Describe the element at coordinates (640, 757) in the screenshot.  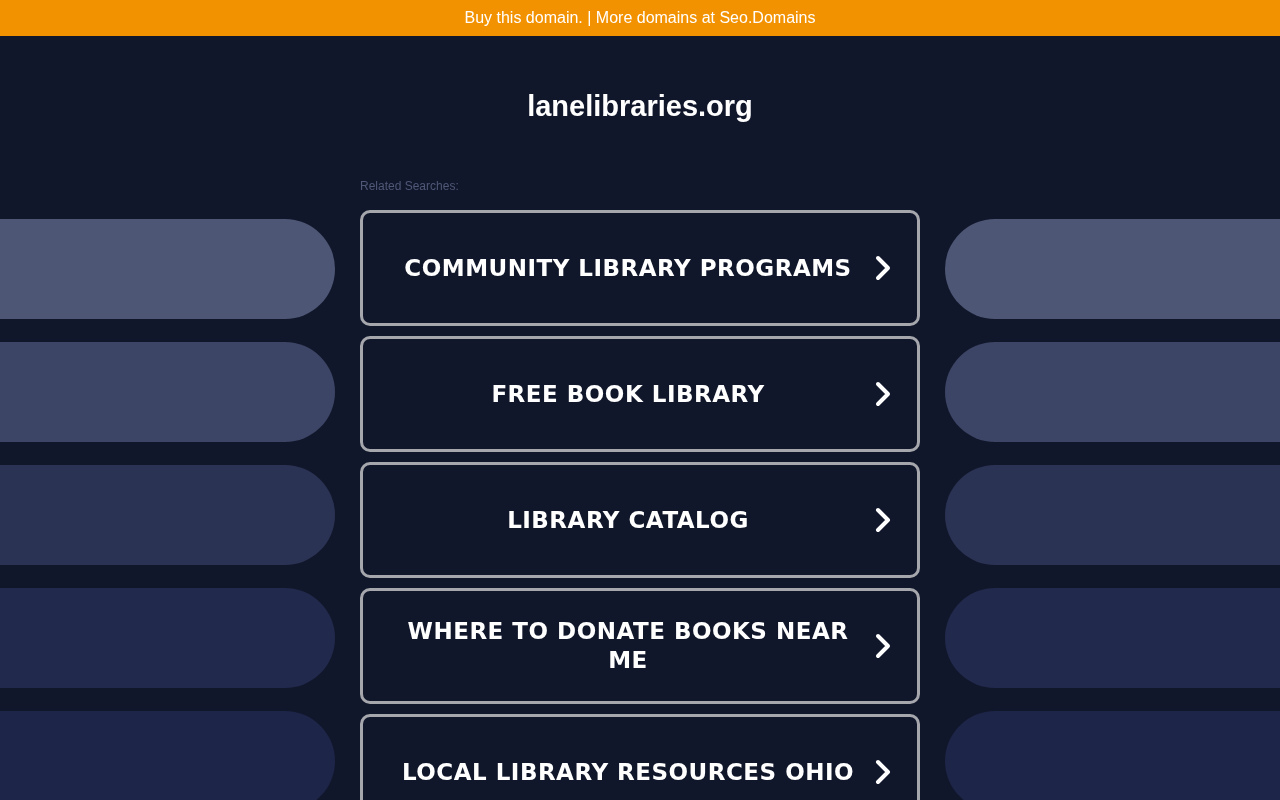
I see `search-link: LOCAL LIBRARY RESOURCES OHIO` at that location.